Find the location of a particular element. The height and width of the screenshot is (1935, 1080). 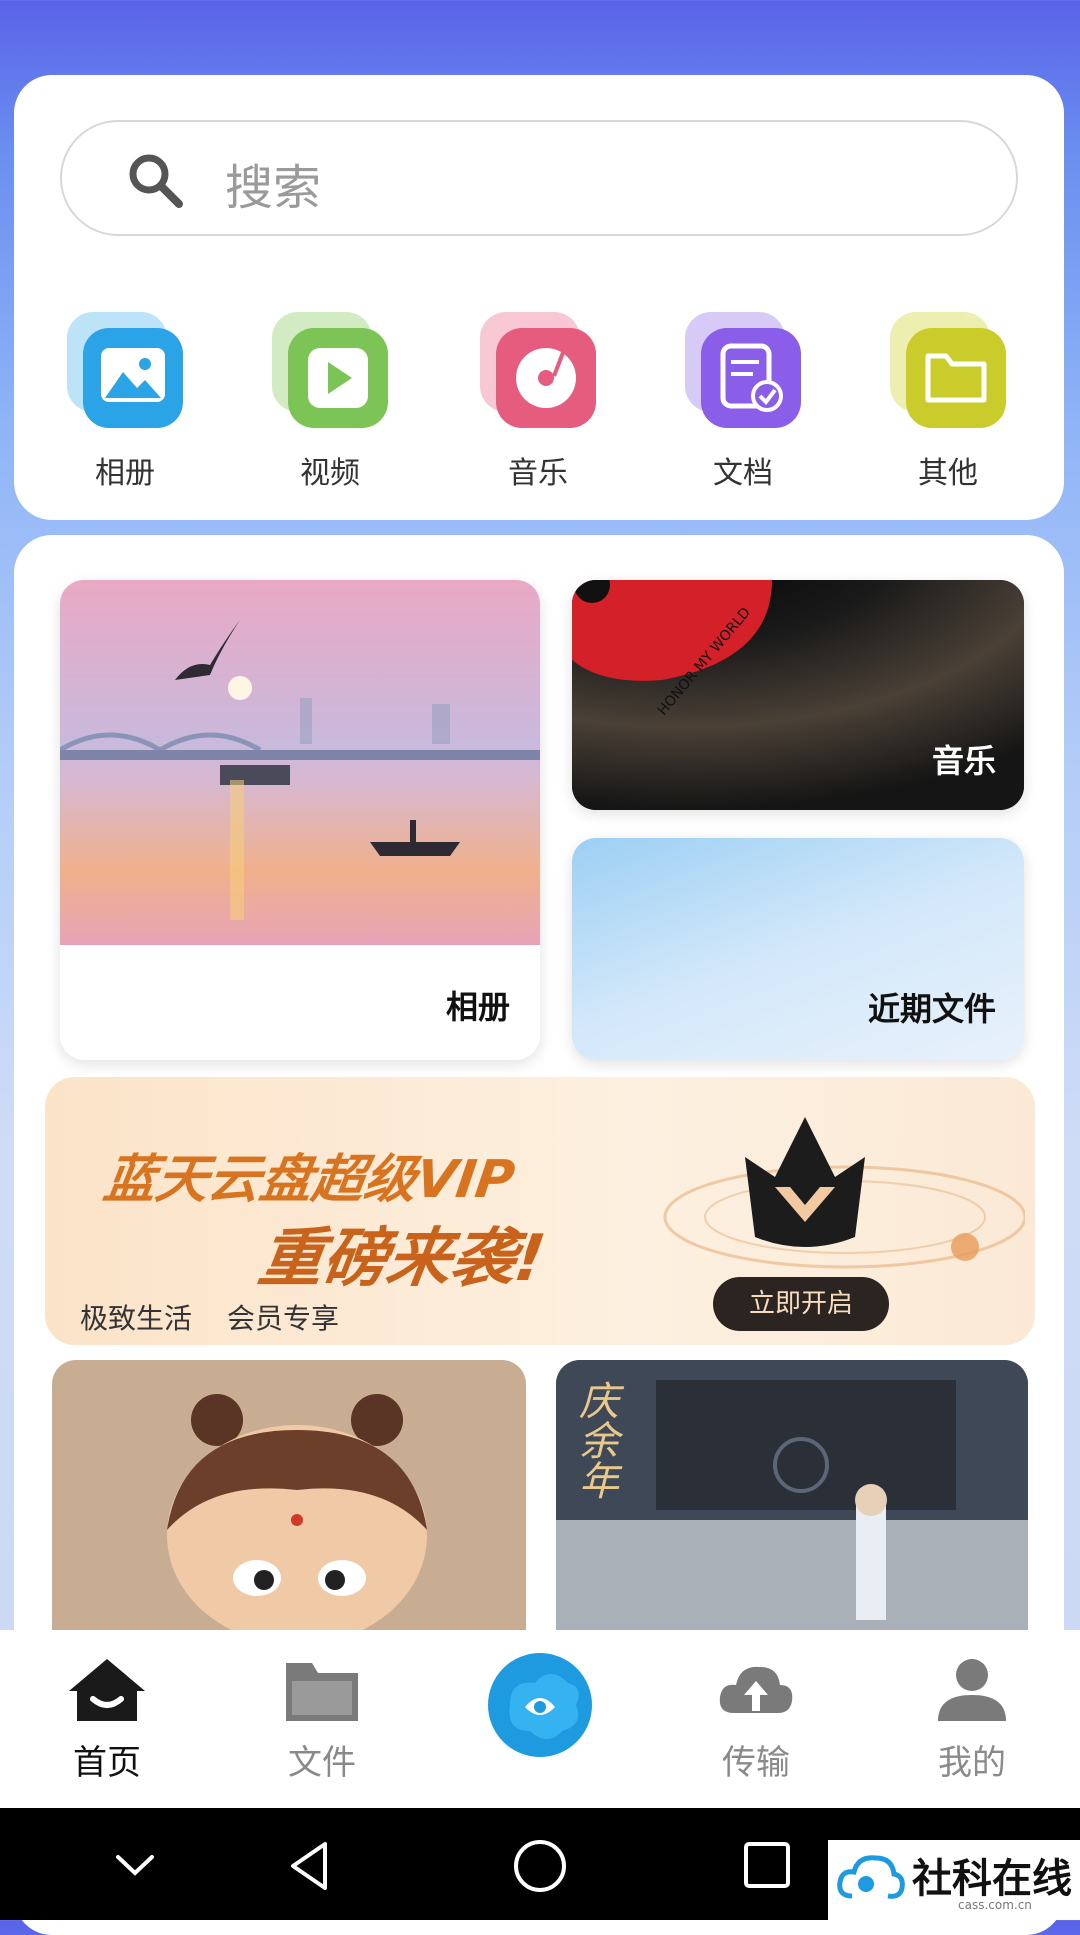

category-label: 视频 is located at coordinates (330, 473).